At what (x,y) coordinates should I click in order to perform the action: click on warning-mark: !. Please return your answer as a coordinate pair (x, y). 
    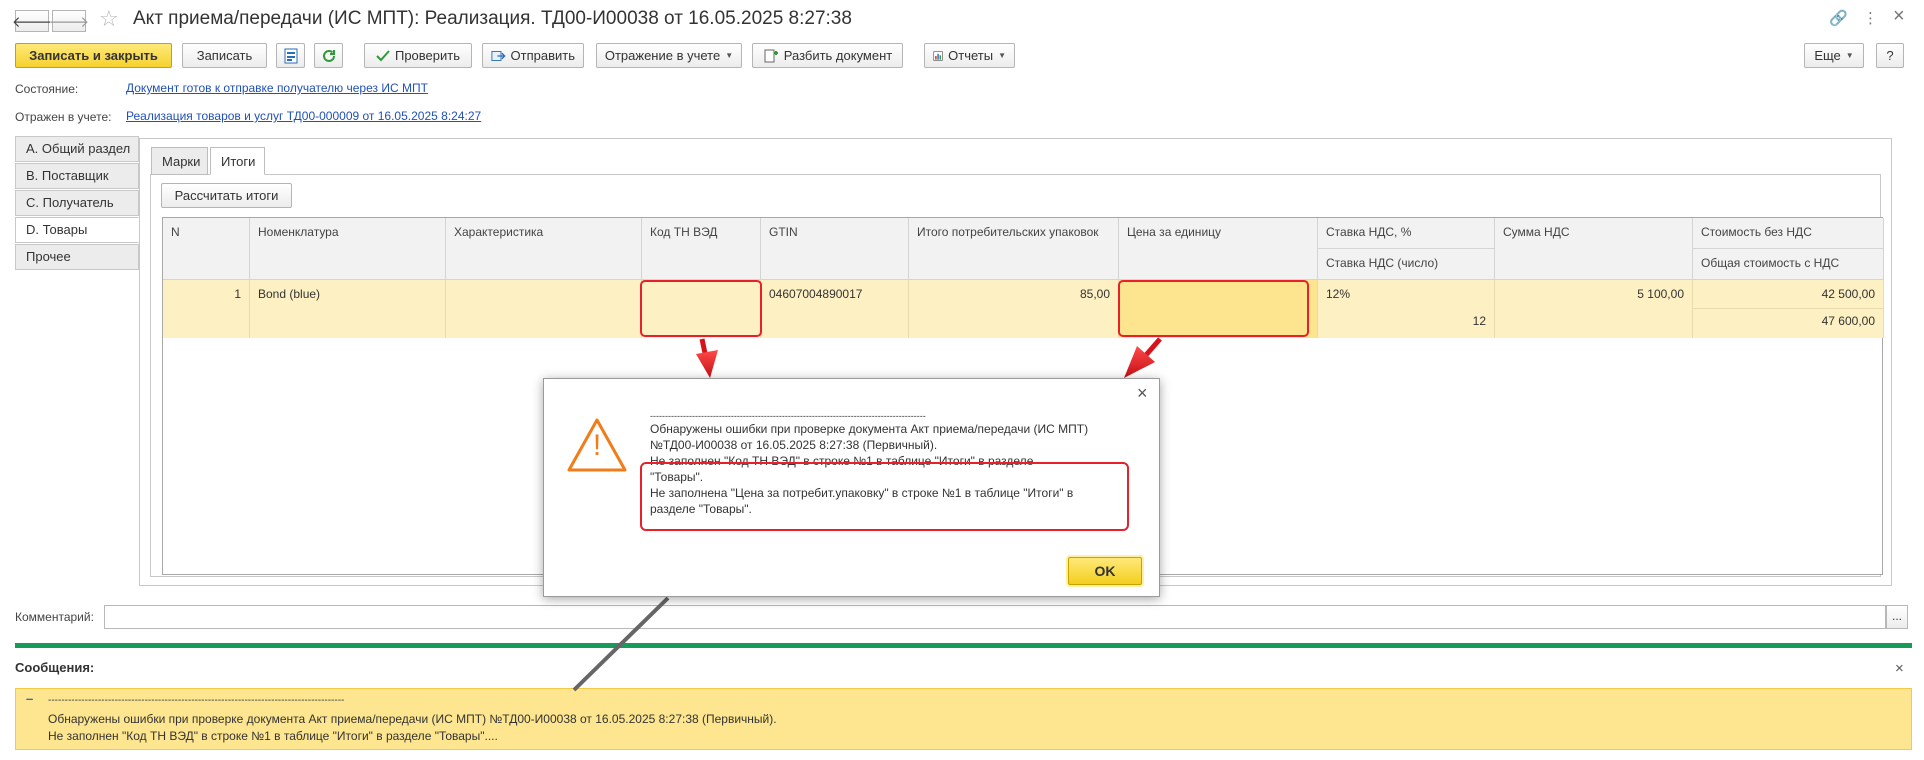
    Looking at the image, I should click on (597, 445).